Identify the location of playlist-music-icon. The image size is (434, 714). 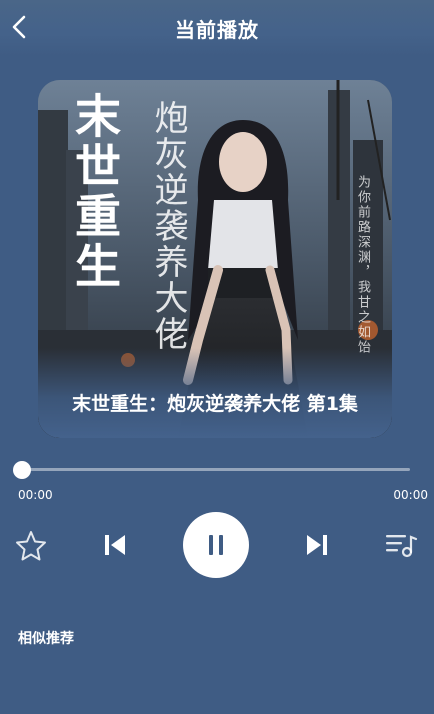
(402, 546).